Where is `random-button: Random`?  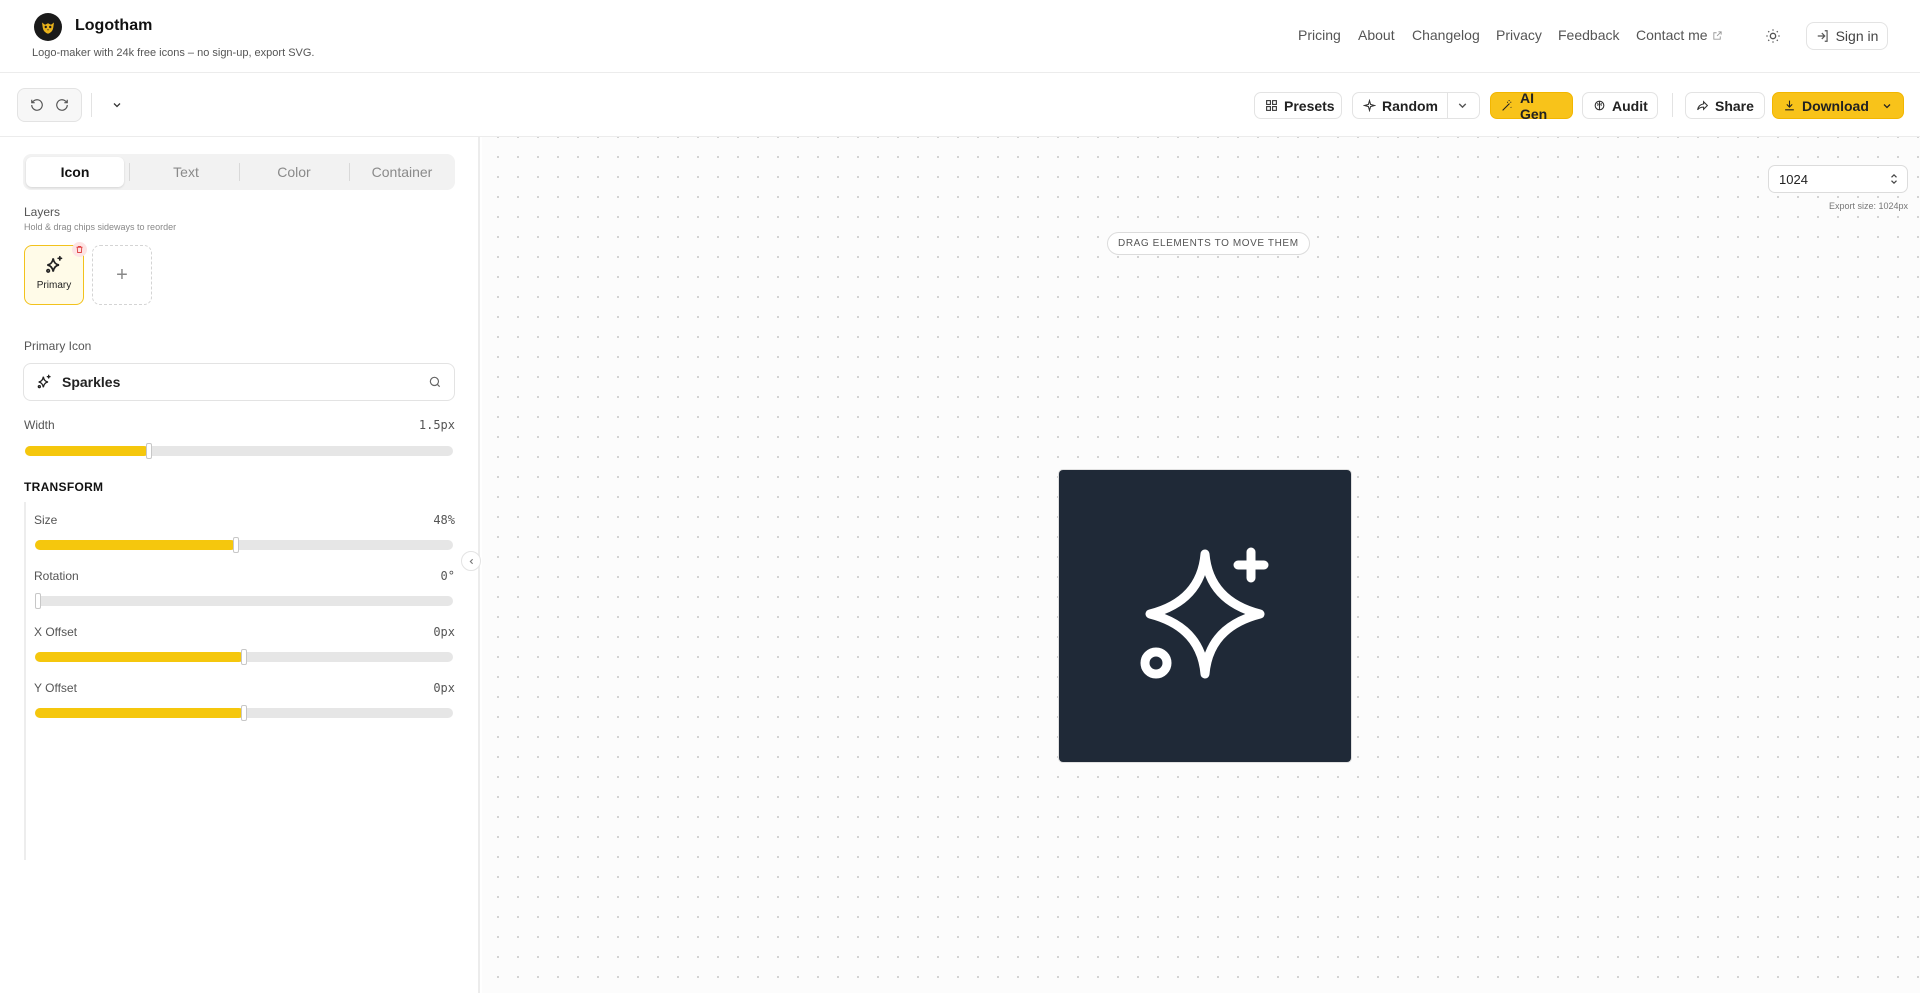
random-button: Random is located at coordinates (1416, 105).